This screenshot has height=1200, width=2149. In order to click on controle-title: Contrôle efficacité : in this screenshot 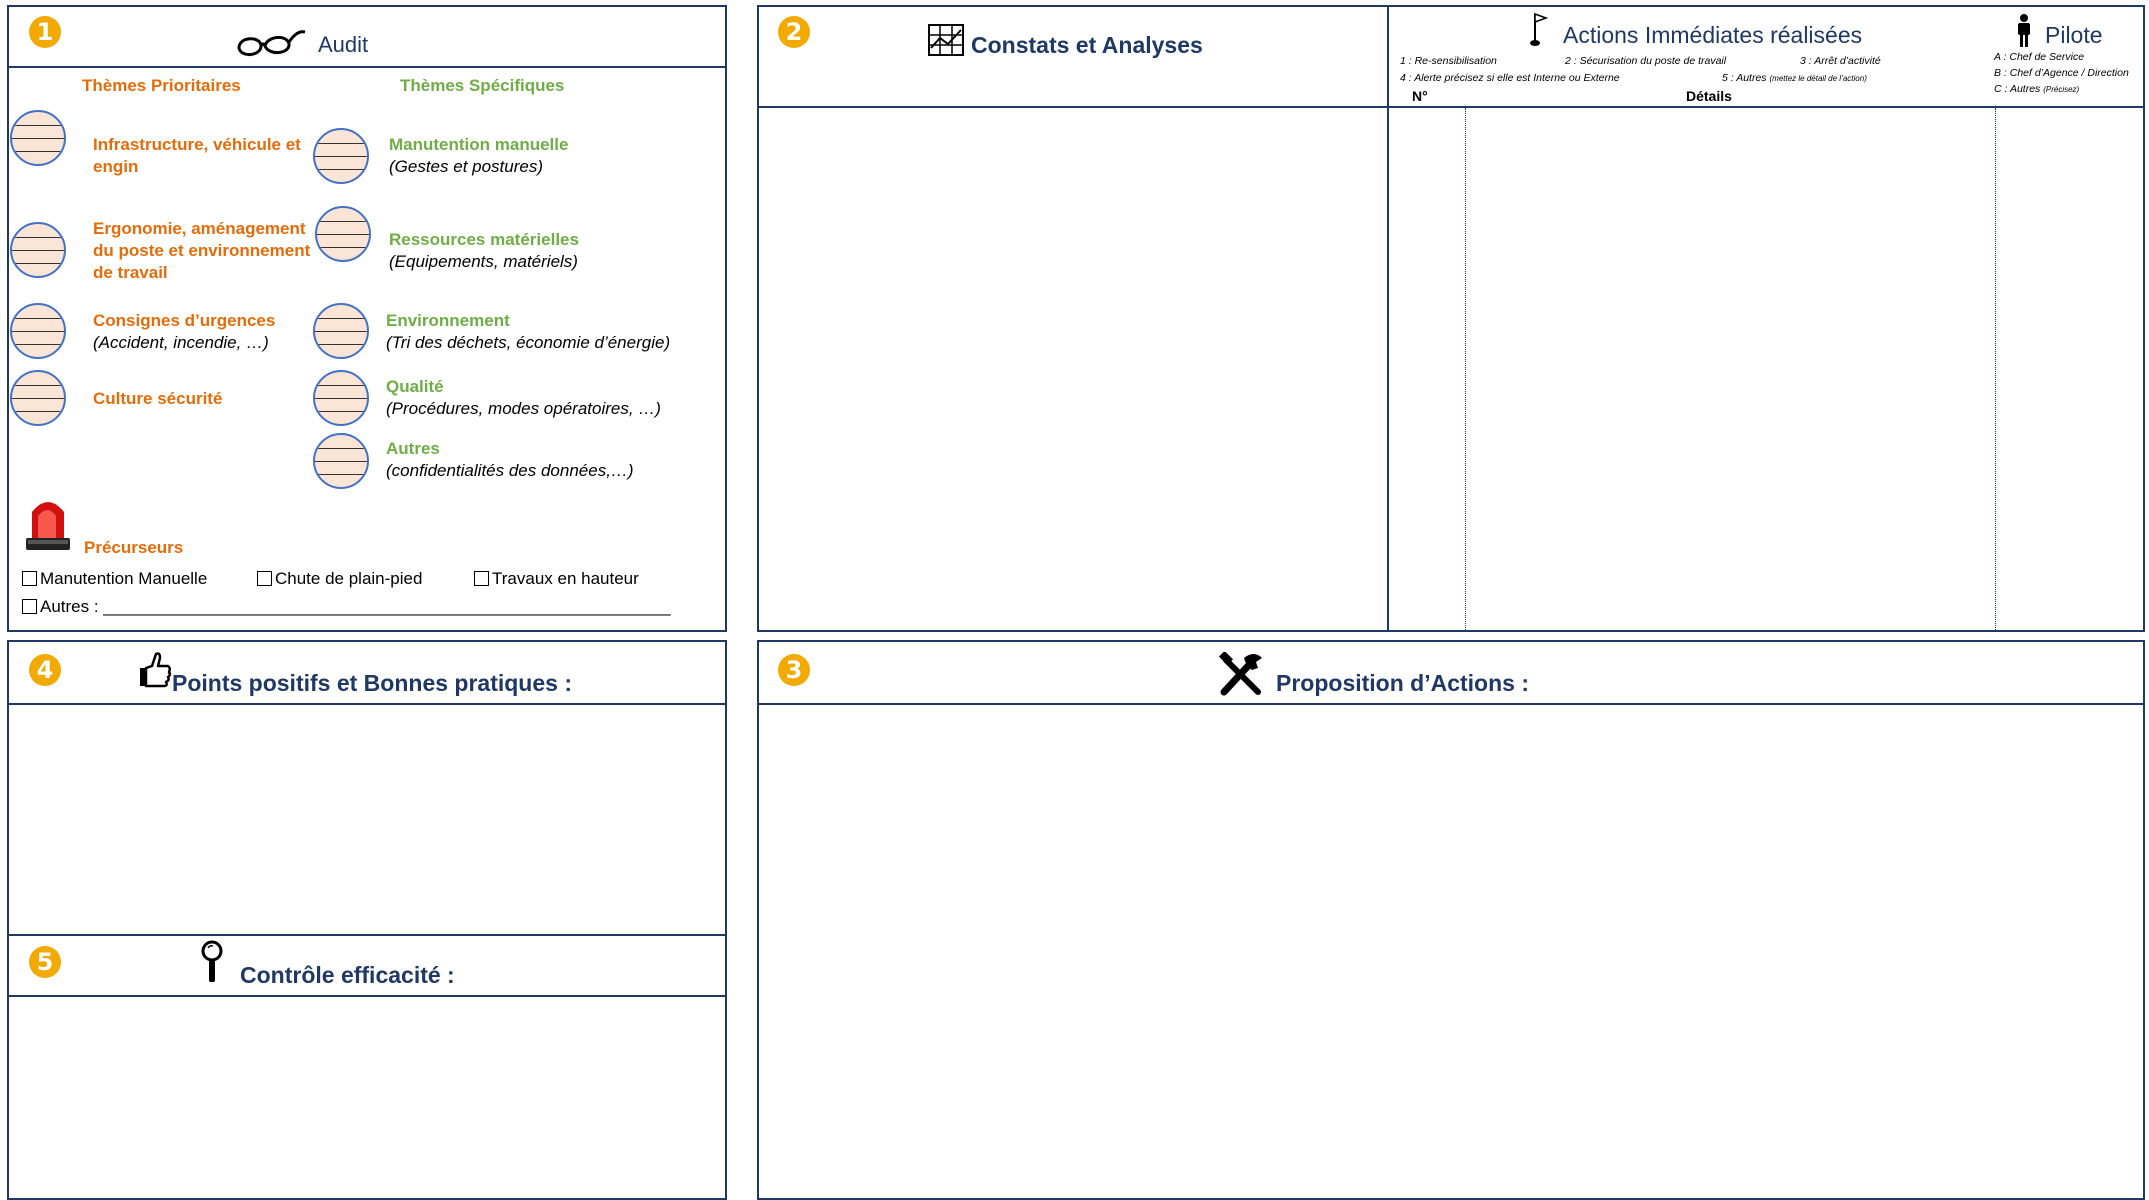, I will do `click(347, 975)`.